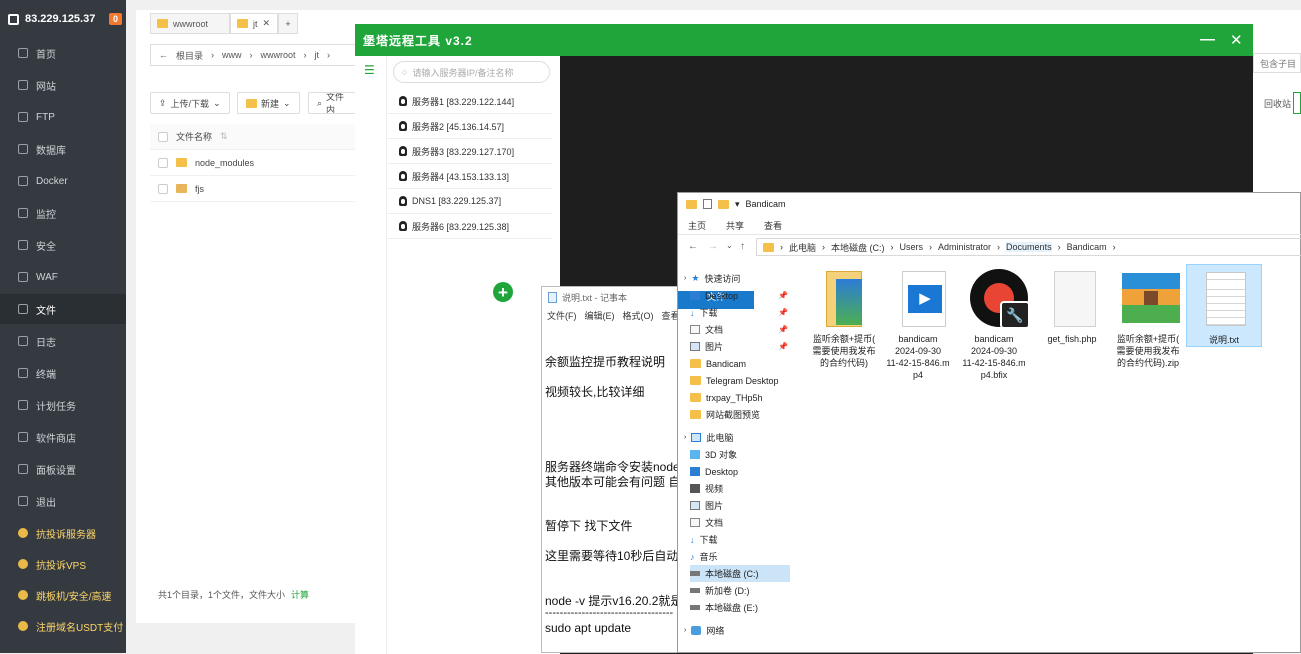  What do you see at coordinates (224, 163) in the screenshot?
I see `file-name: node_modules` at bounding box center [224, 163].